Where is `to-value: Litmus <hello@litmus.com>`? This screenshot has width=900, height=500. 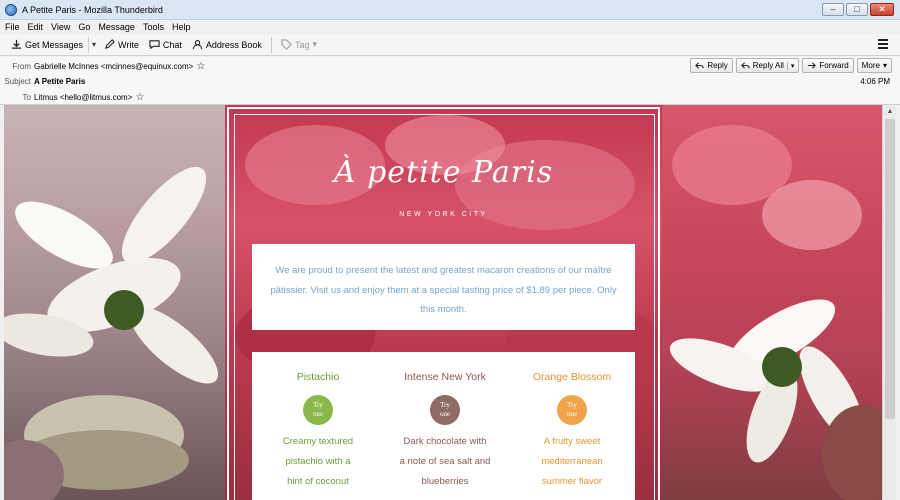
to-value: Litmus <hello@litmus.com> is located at coordinates (83, 97).